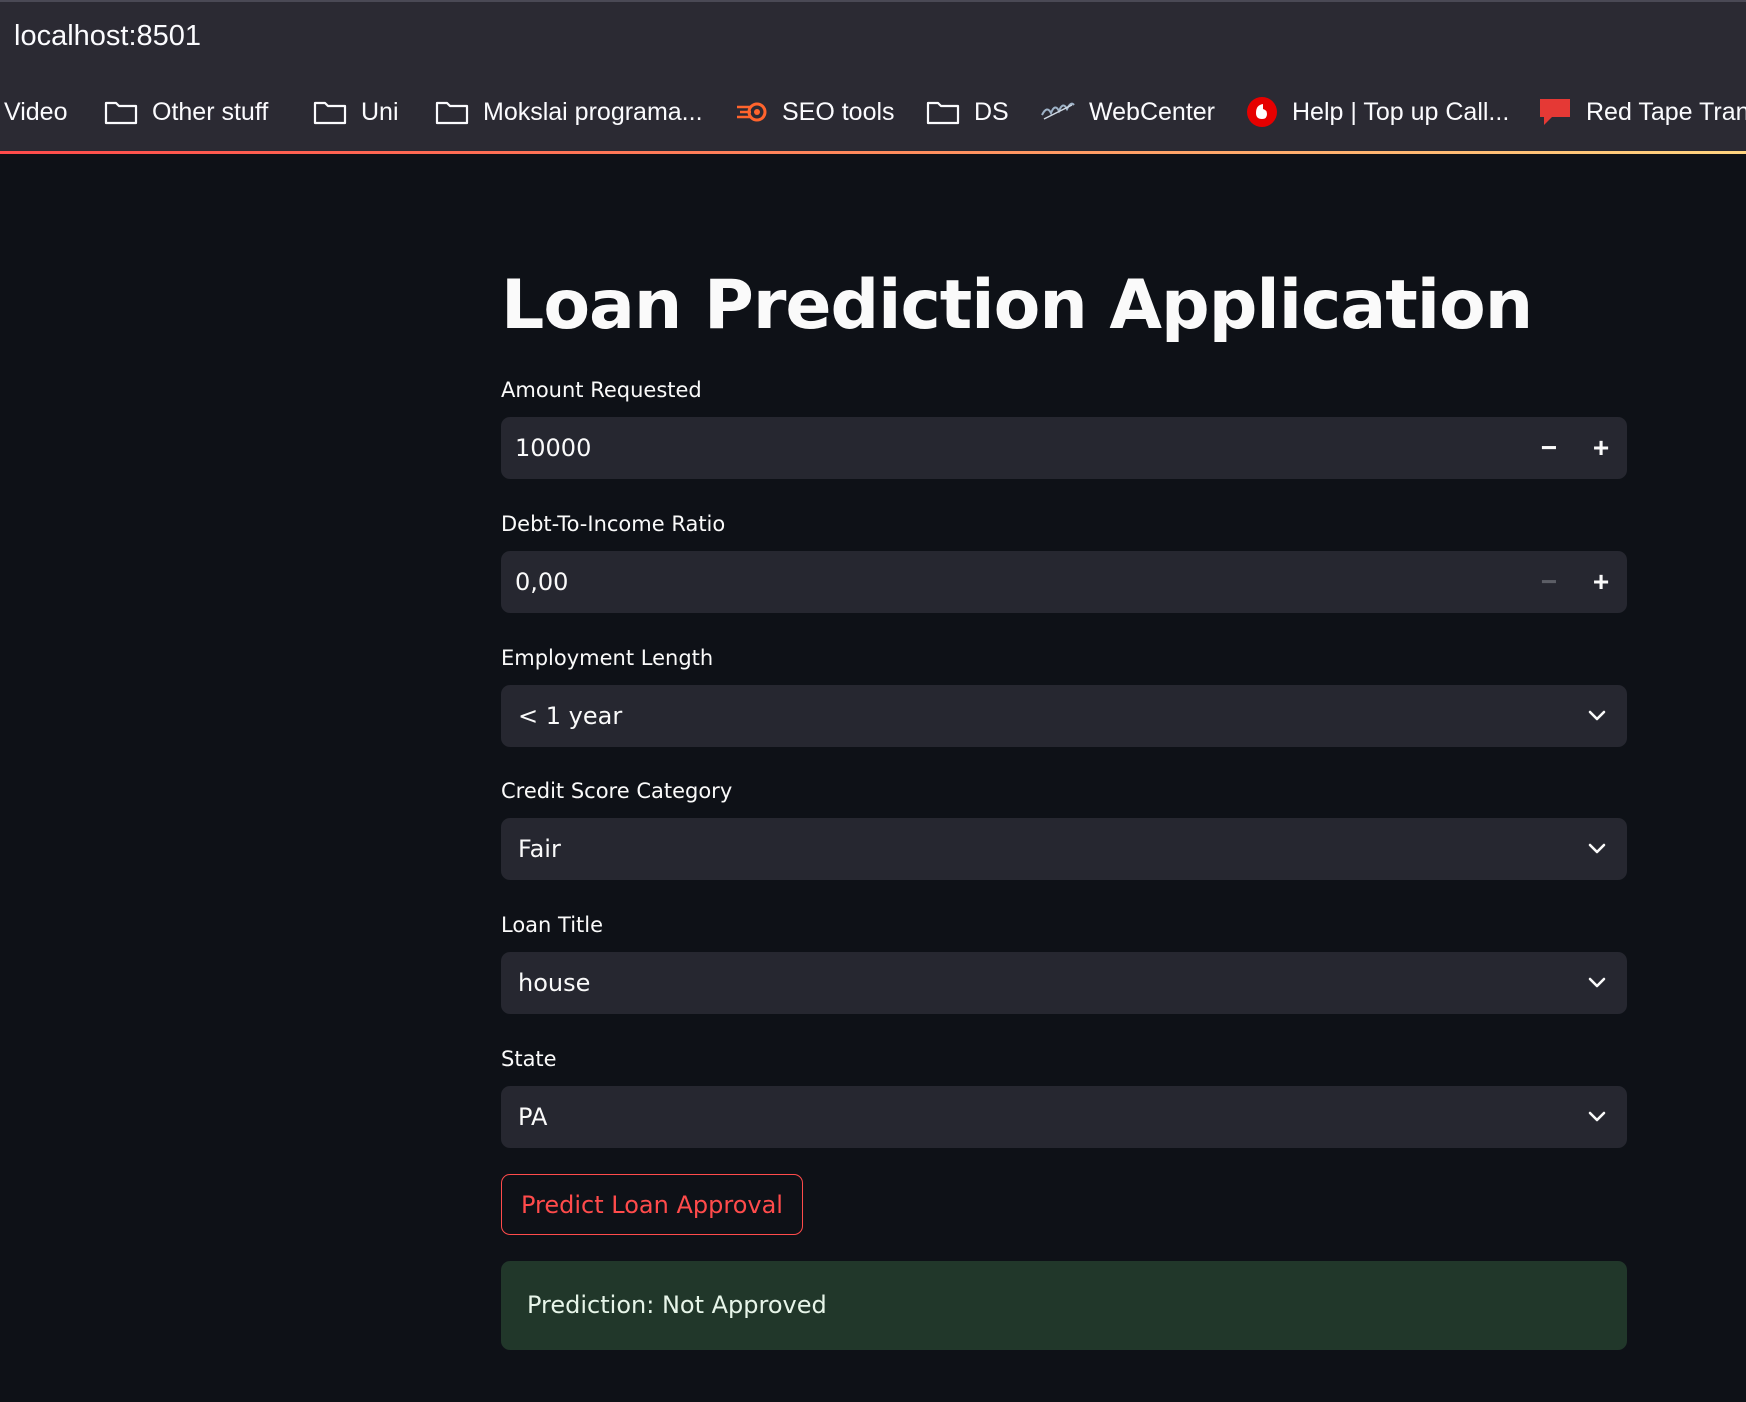  I want to click on prediction-result-text: Prediction: Not Approved, so click(677, 1305).